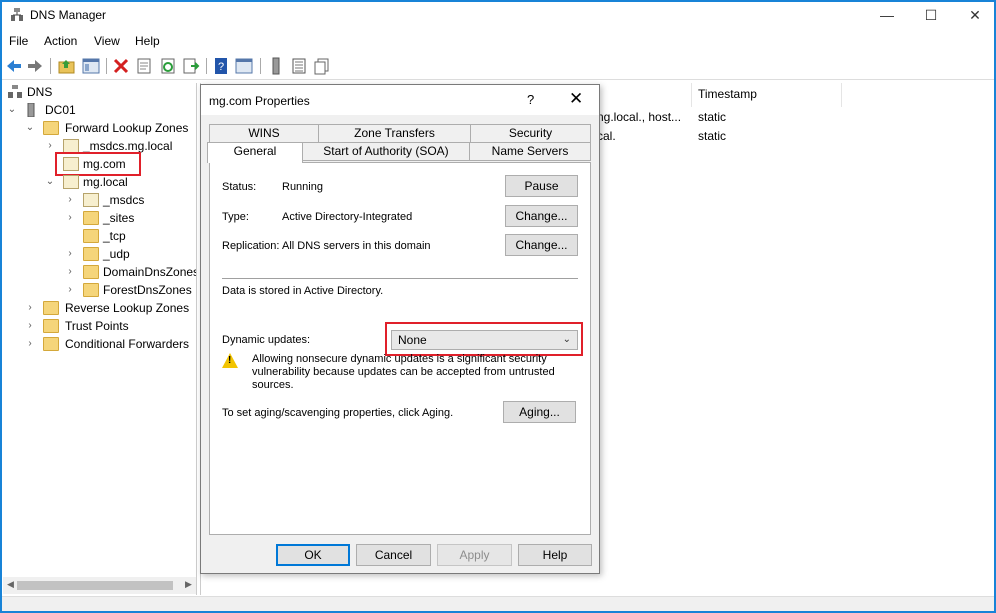  I want to click on help-icon: ?, so click(221, 66).